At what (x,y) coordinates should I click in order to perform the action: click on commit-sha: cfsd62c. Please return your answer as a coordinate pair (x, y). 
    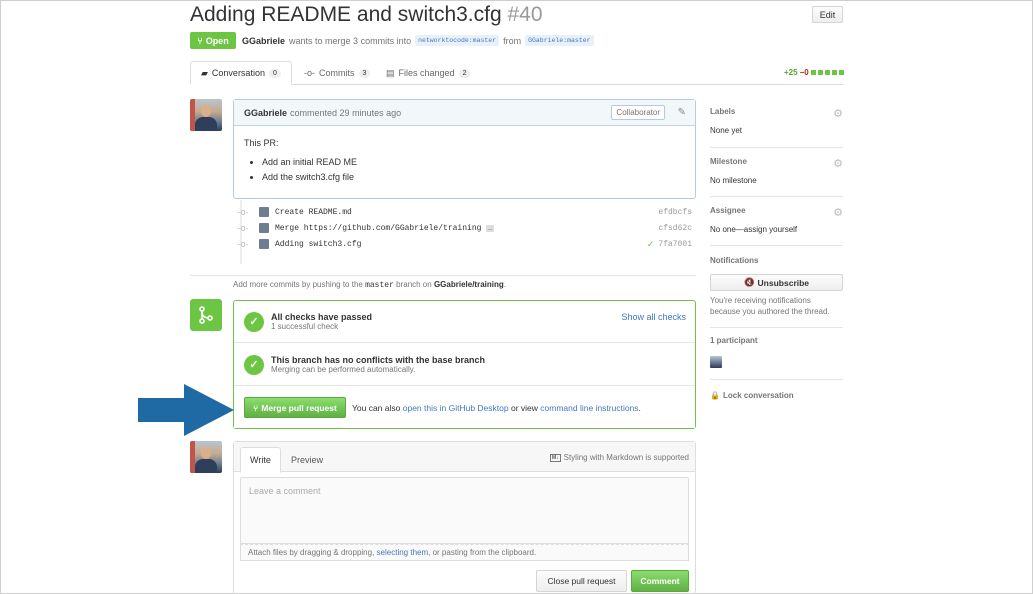
    Looking at the image, I should click on (675, 228).